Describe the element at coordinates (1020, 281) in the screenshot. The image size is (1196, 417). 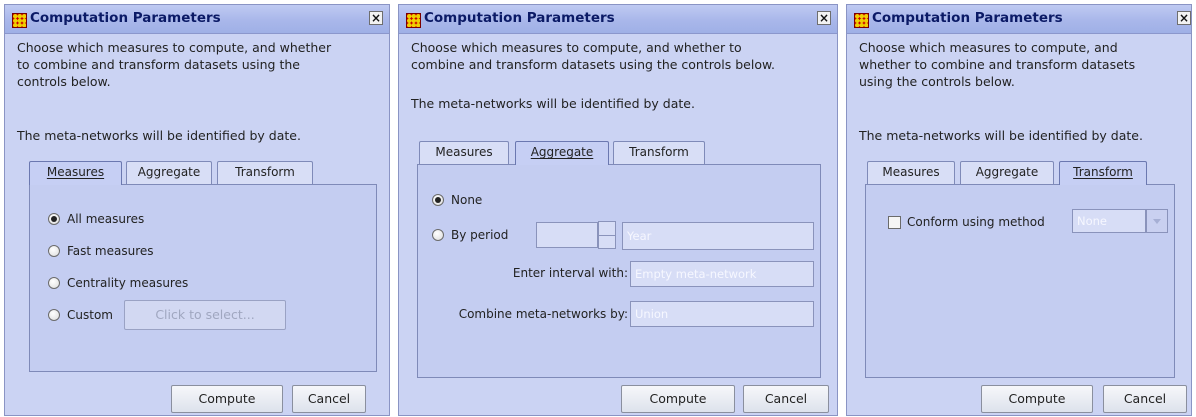
I see `transform-panel: Conform using method None` at that location.